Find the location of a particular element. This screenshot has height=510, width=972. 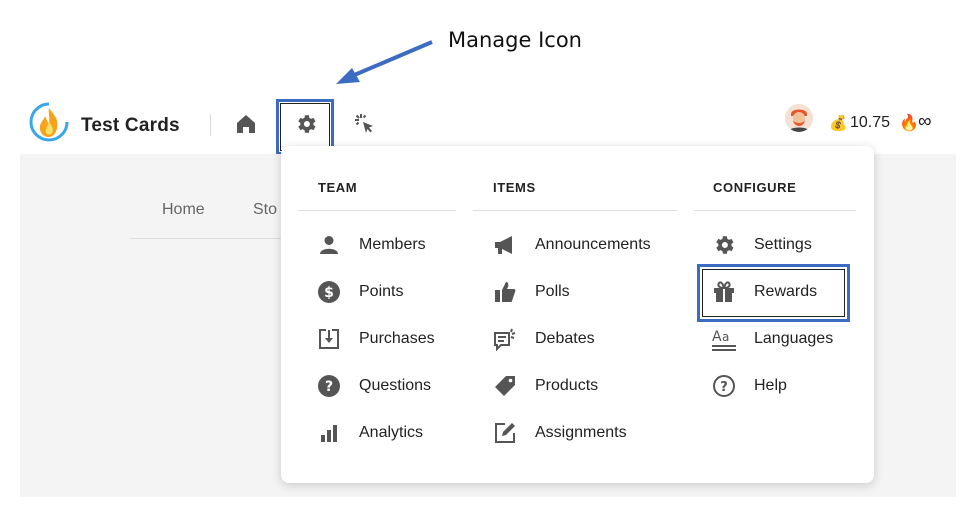

menu-item-label: Help is located at coordinates (770, 385).